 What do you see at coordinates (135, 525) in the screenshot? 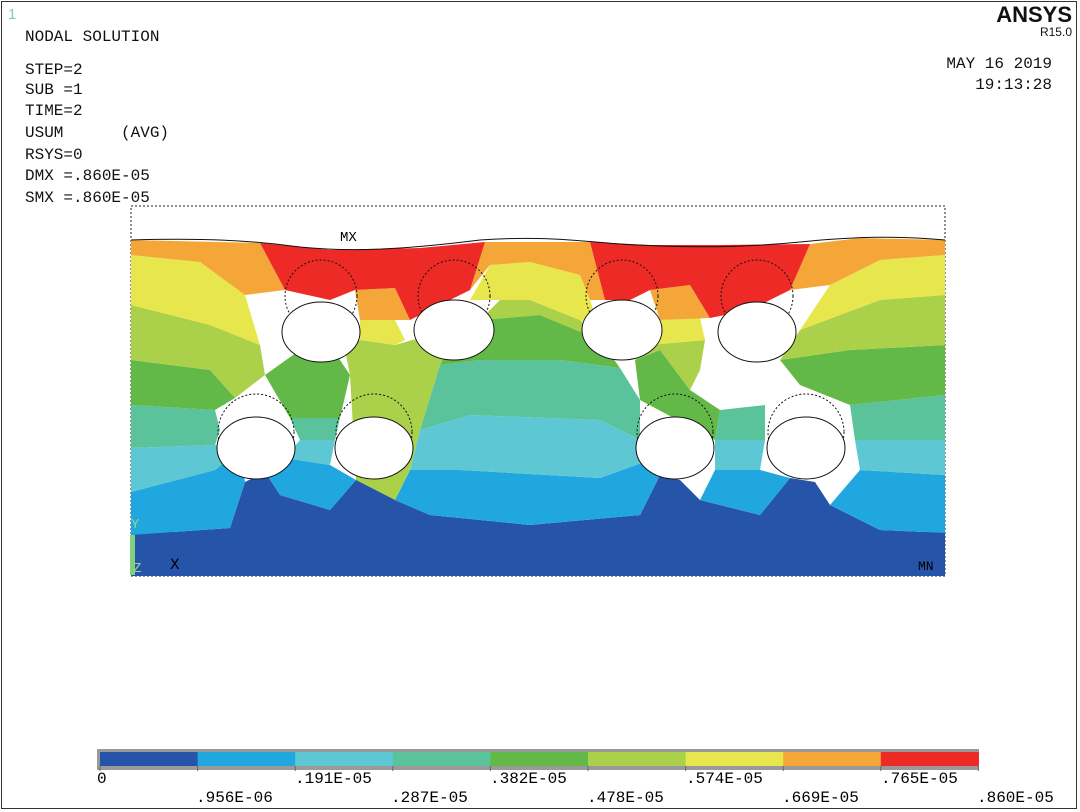
I see `axis-y-label: Y` at bounding box center [135, 525].